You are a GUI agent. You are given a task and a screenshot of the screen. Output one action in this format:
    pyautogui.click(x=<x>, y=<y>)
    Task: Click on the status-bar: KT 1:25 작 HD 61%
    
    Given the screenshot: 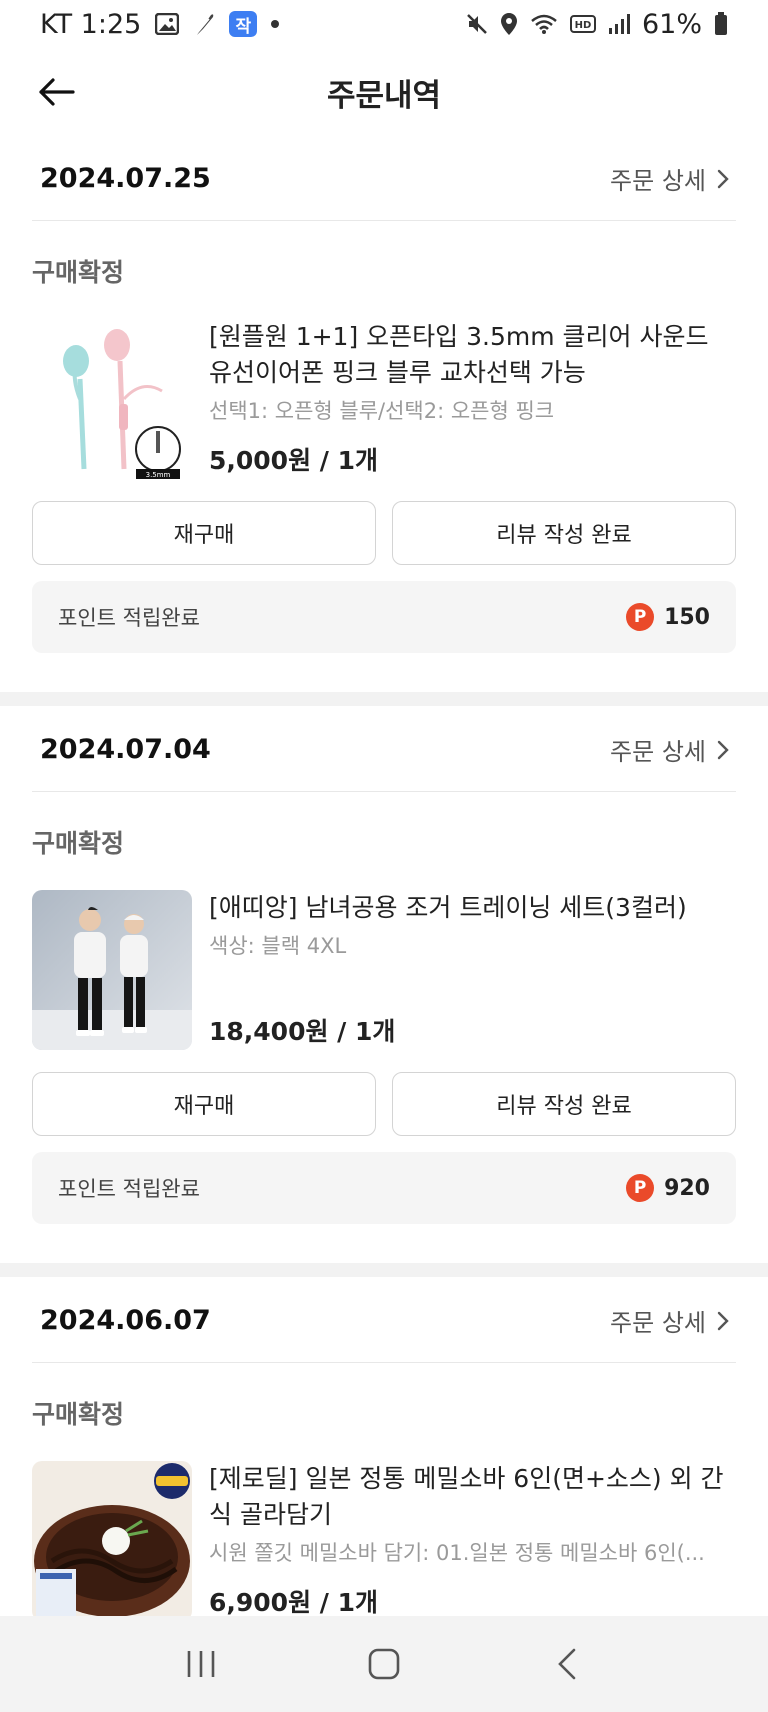 What is the action you would take?
    pyautogui.click(x=384, y=24)
    